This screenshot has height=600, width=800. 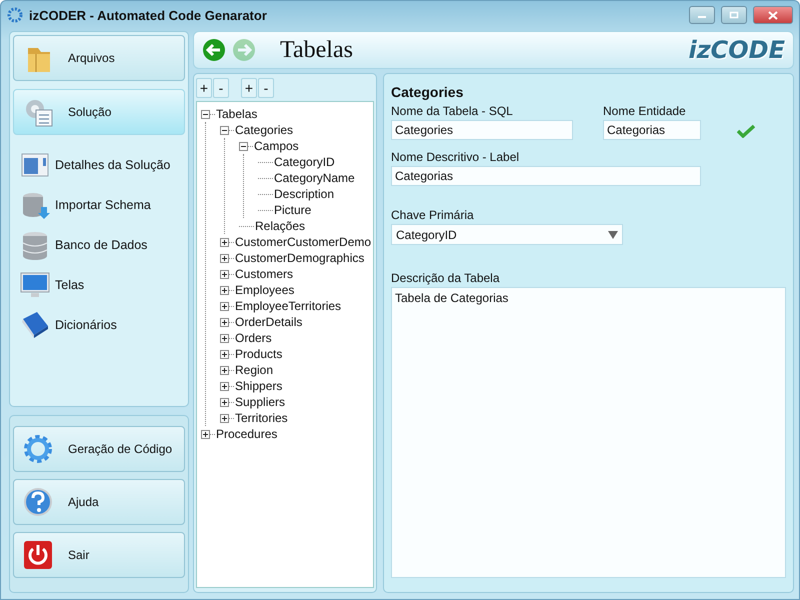 I want to click on nav-item: Importar Schema, so click(x=103, y=205).